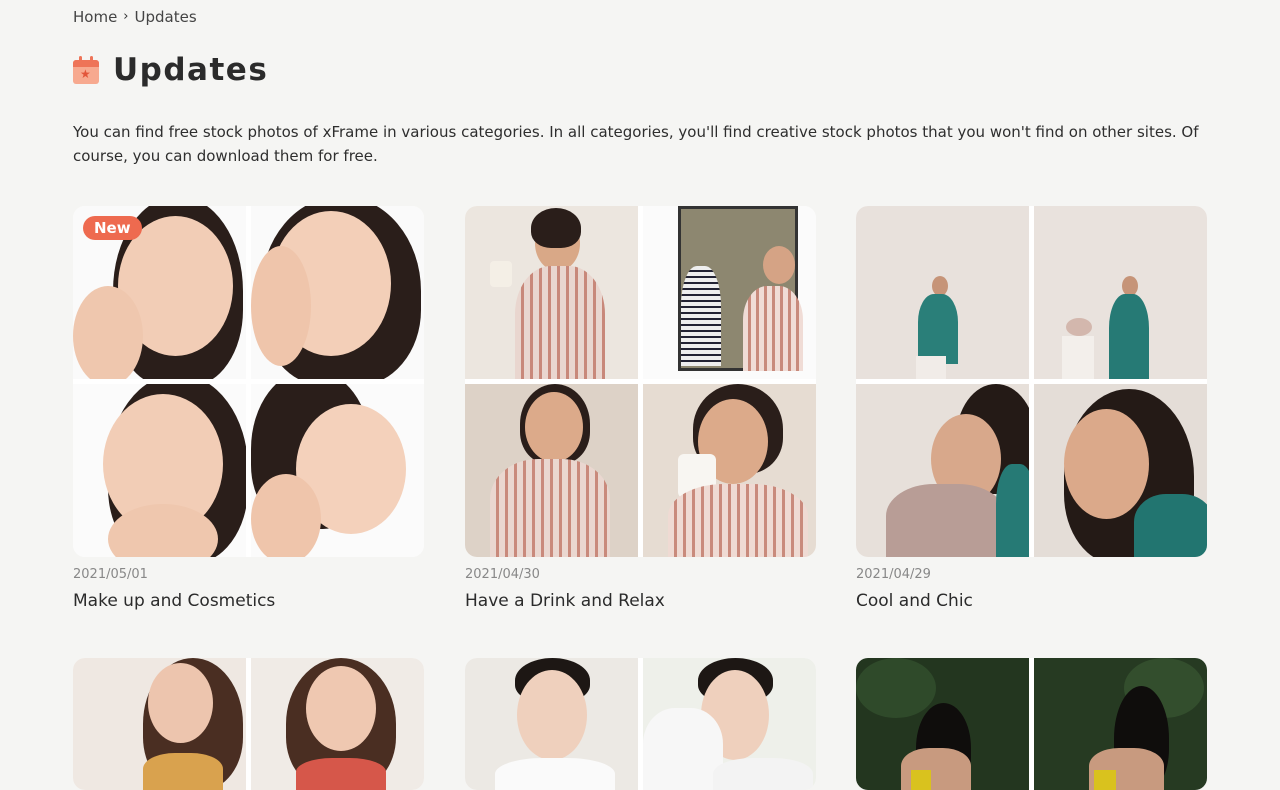 This screenshot has width=1280, height=790. I want to click on chevron-right-icon: ›, so click(126, 16).